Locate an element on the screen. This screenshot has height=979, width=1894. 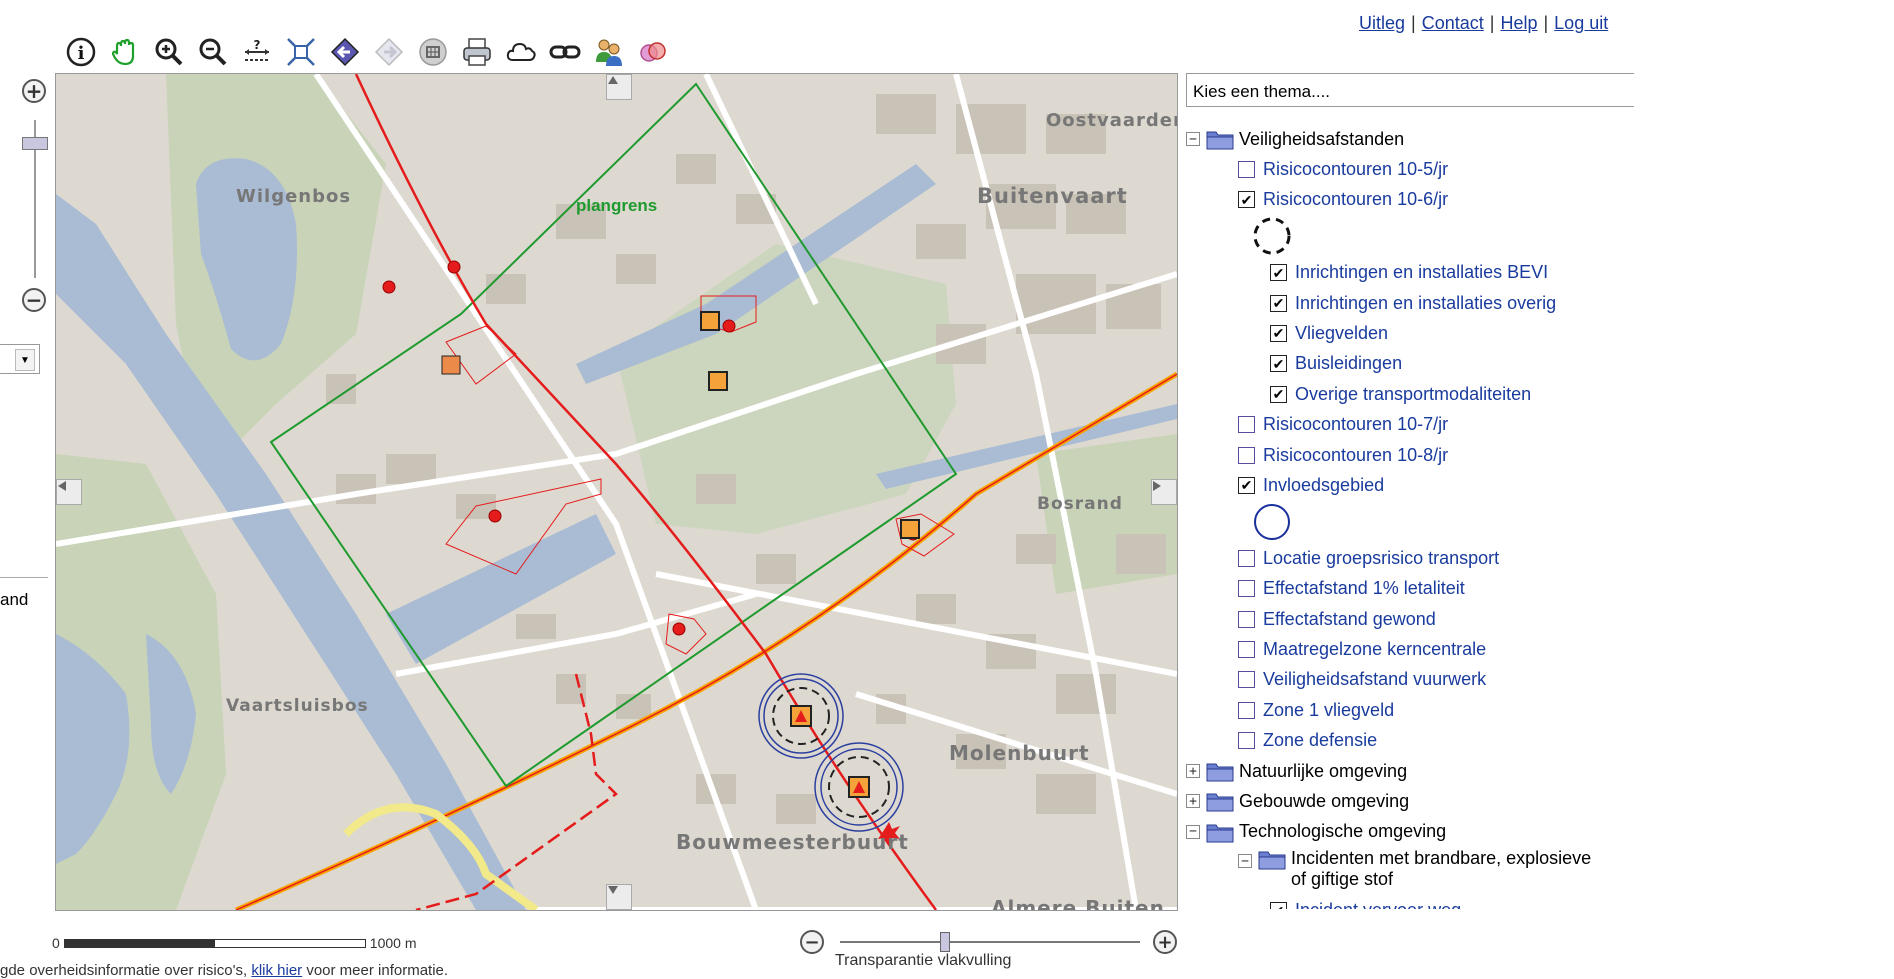
green-area is located at coordinates (786, 389).